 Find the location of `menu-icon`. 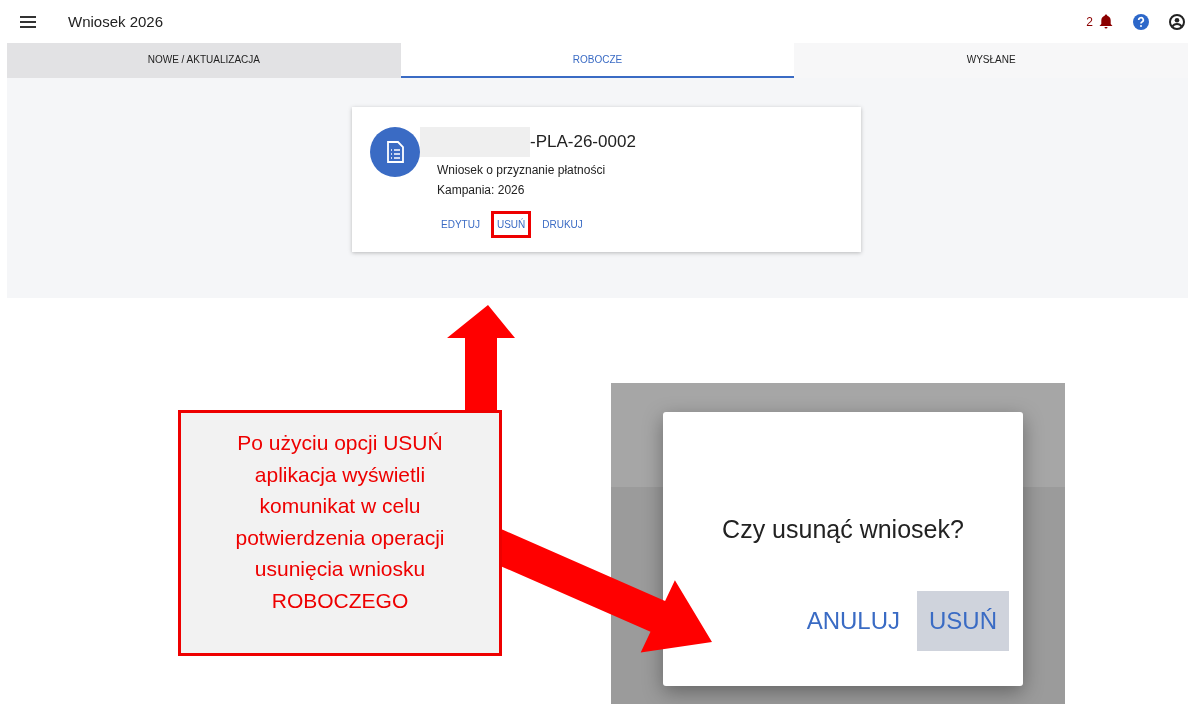

menu-icon is located at coordinates (28, 21).